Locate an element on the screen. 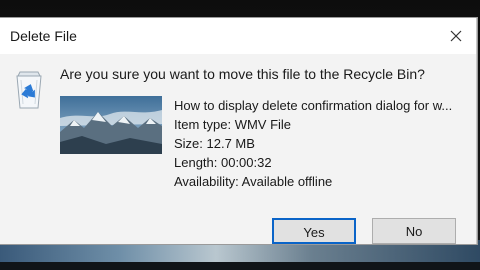 This screenshot has height=270, width=480. file-item-type: Item type: WMV File is located at coordinates (233, 124).